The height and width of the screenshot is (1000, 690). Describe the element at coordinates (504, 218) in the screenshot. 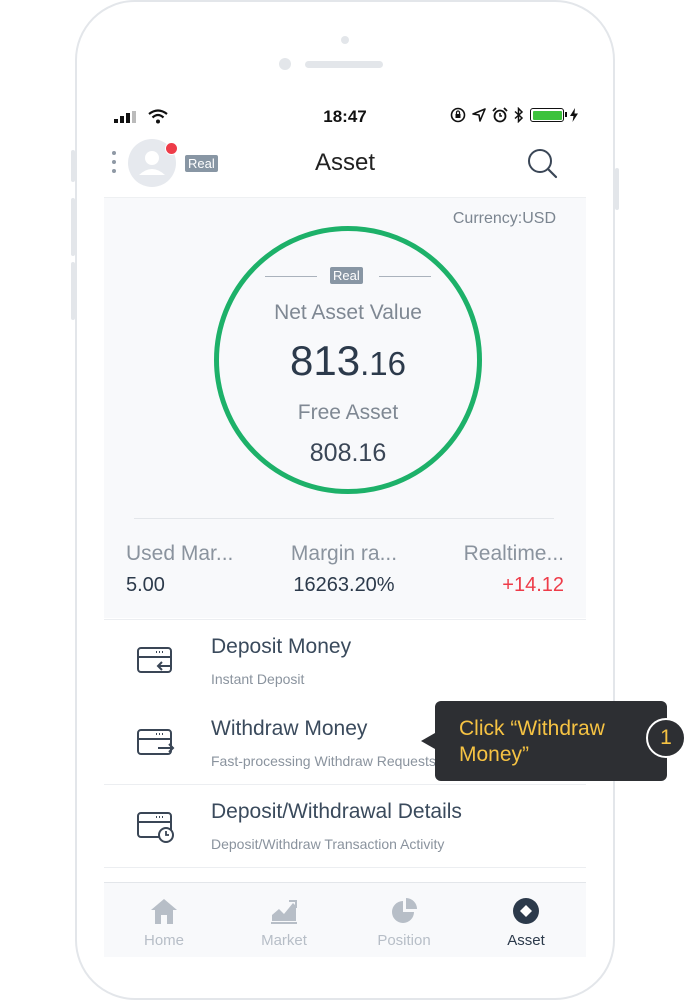

I see `currency-label: Currency:USD` at that location.